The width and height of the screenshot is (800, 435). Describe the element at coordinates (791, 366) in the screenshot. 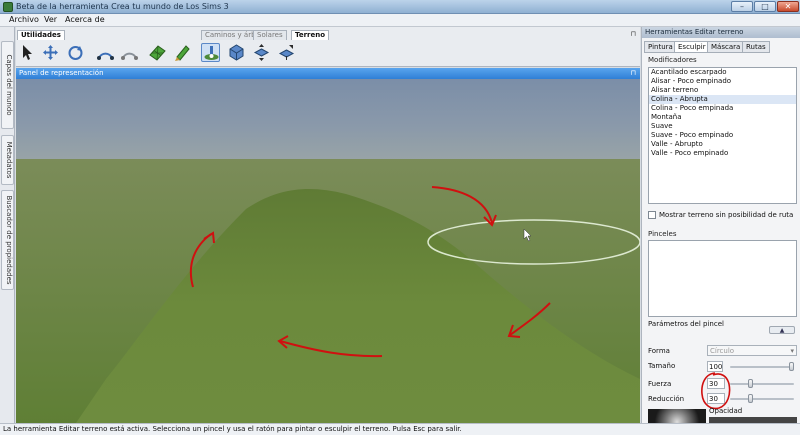

I see `size-slider-thumb` at that location.